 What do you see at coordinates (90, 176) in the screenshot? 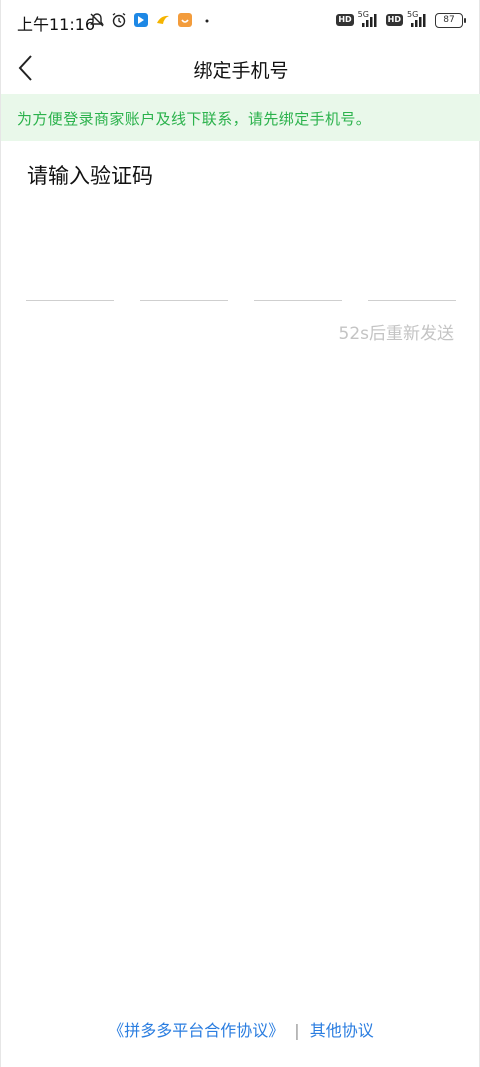
I see `verification-prompt: 请输入验证码` at bounding box center [90, 176].